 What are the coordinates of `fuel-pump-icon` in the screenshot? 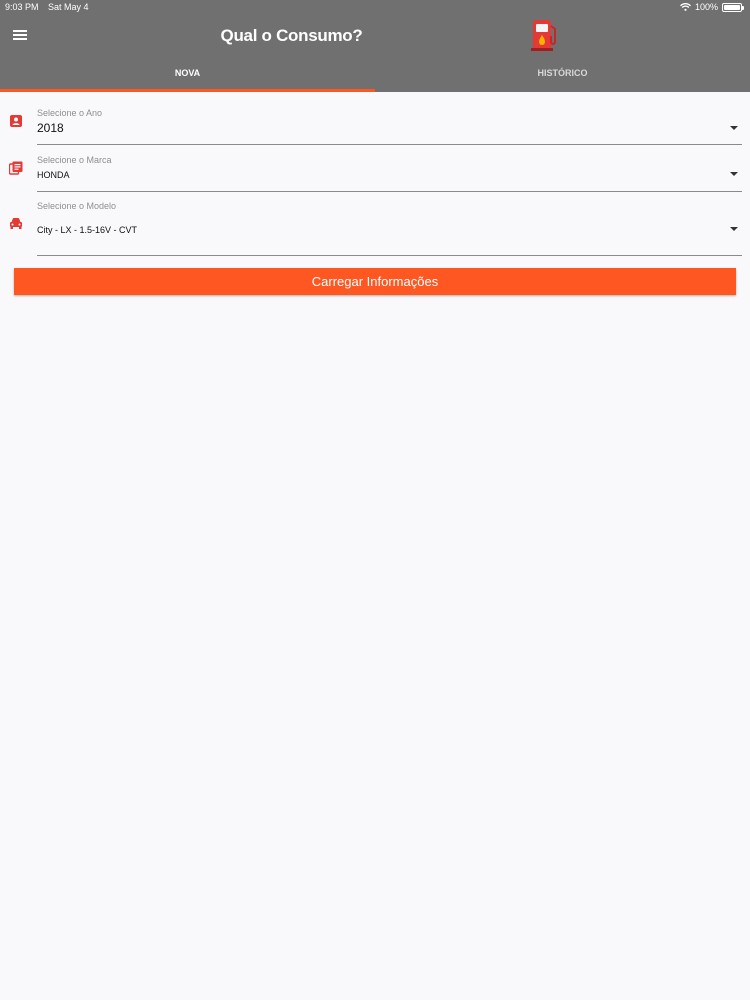 It's located at (543, 35).